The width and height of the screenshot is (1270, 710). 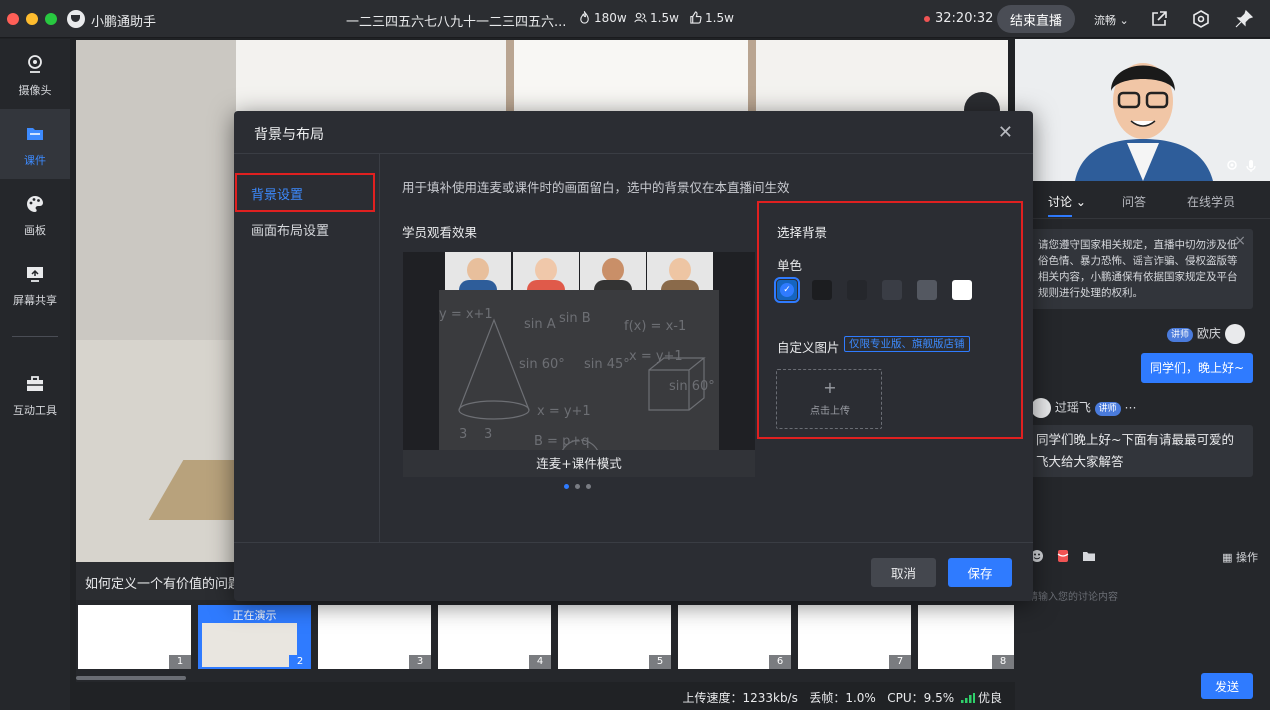 What do you see at coordinates (962, 290) in the screenshot?
I see `color-swatch-white` at bounding box center [962, 290].